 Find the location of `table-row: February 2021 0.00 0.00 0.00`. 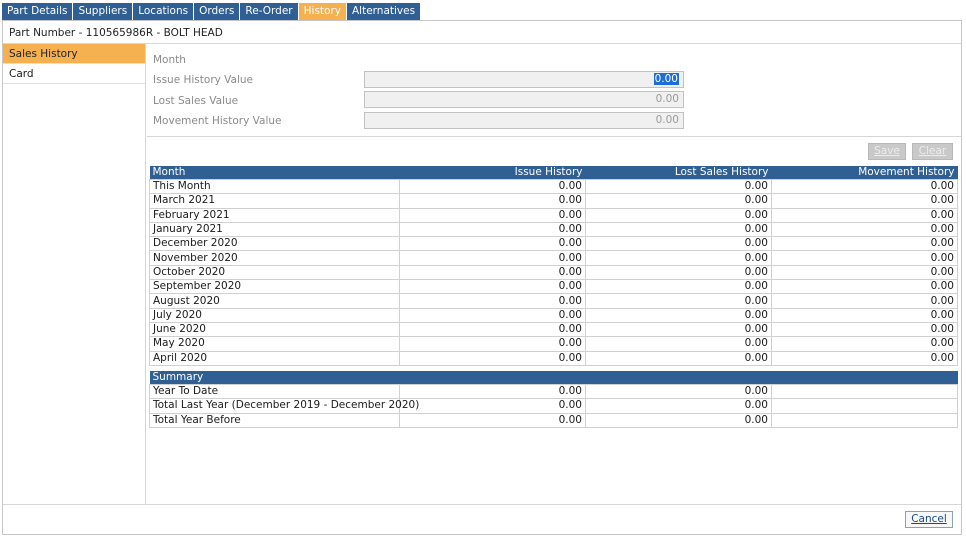

table-row: February 2021 0.00 0.00 0.00 is located at coordinates (553, 215).